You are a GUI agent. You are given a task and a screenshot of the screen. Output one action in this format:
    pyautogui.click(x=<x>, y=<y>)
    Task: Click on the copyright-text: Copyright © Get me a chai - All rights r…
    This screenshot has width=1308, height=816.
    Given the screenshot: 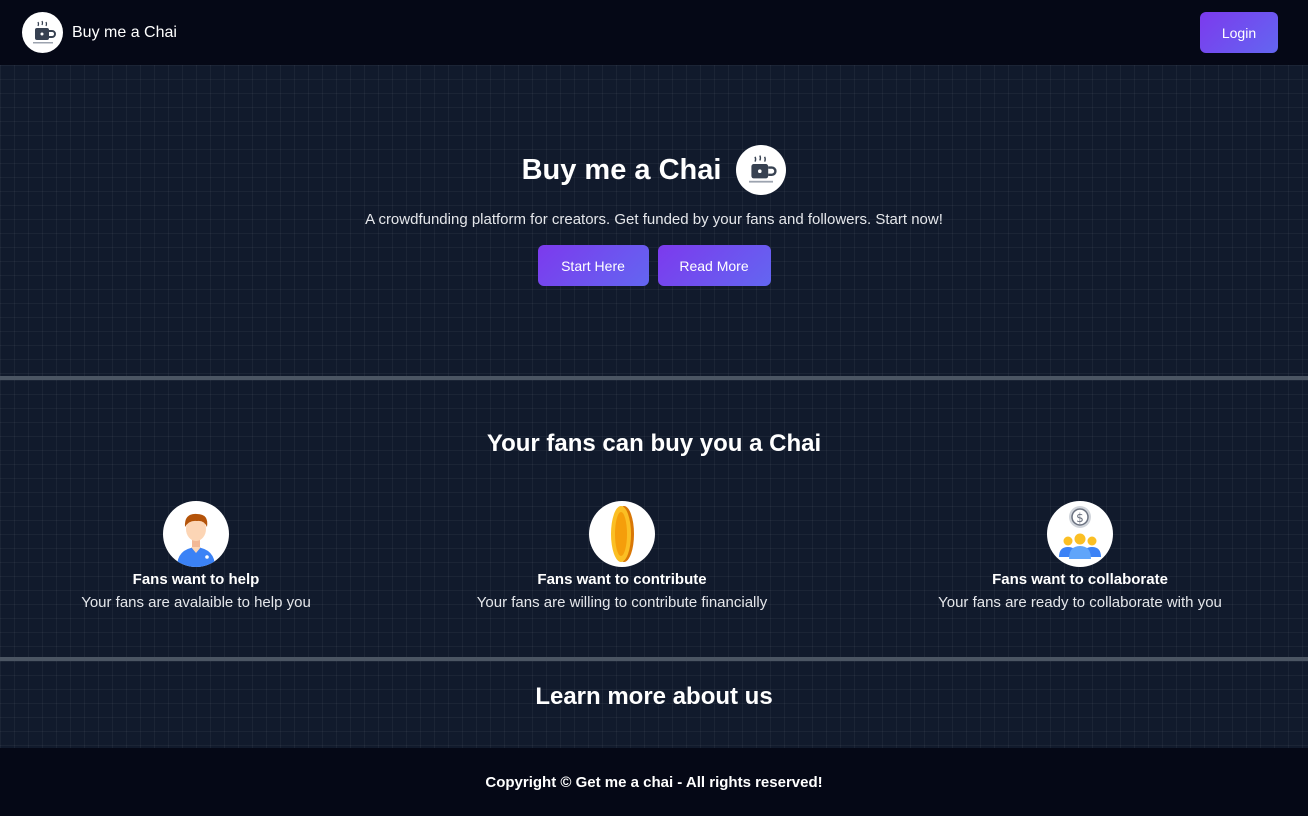 What is the action you would take?
    pyautogui.click(x=654, y=782)
    